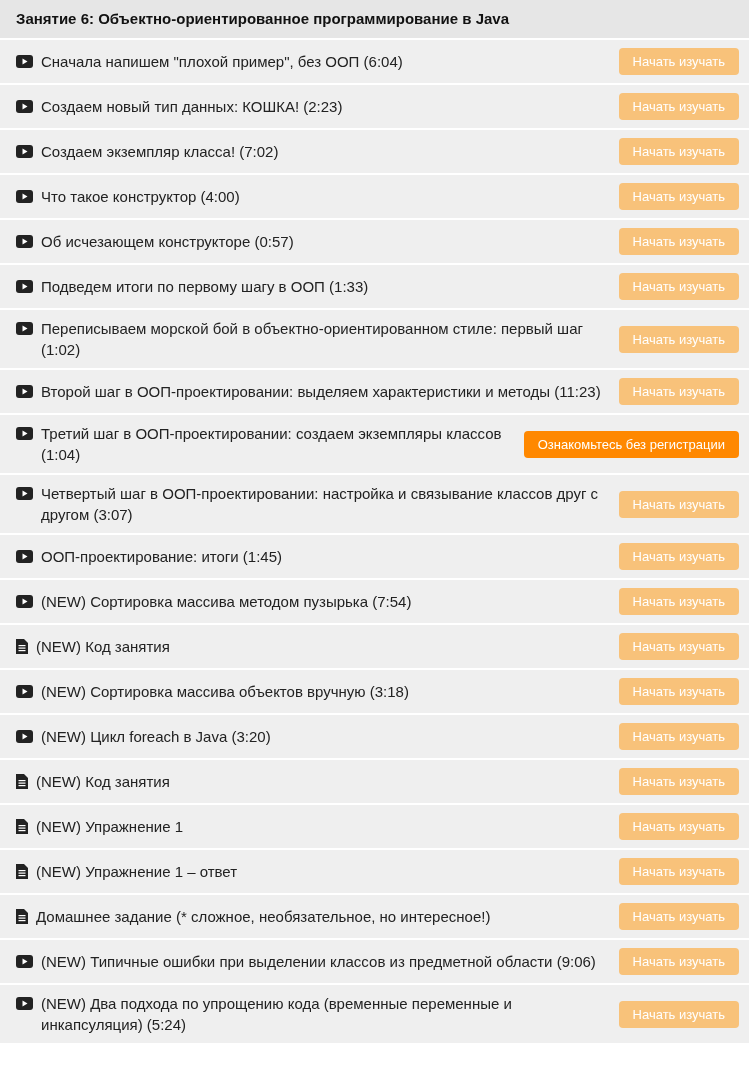 The width and height of the screenshot is (749, 1070). What do you see at coordinates (321, 392) in the screenshot?
I see `lesson-title: Второй шаг в ООП-проектировании: выделяем характеристики и методы (11:23)` at bounding box center [321, 392].